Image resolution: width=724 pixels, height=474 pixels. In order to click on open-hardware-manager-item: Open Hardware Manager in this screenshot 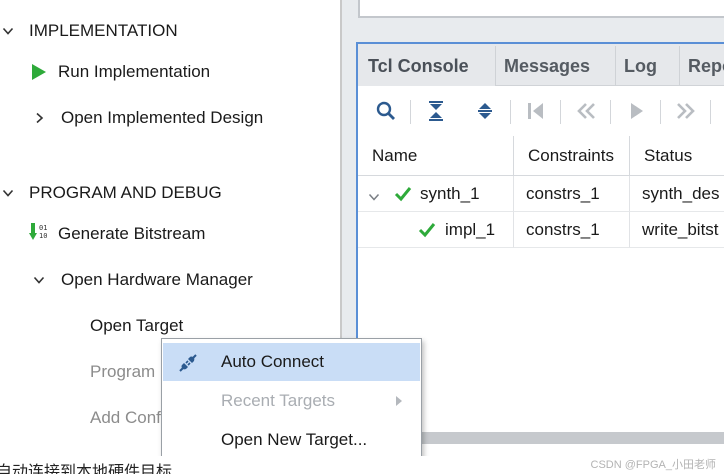, I will do `click(165, 280)`.